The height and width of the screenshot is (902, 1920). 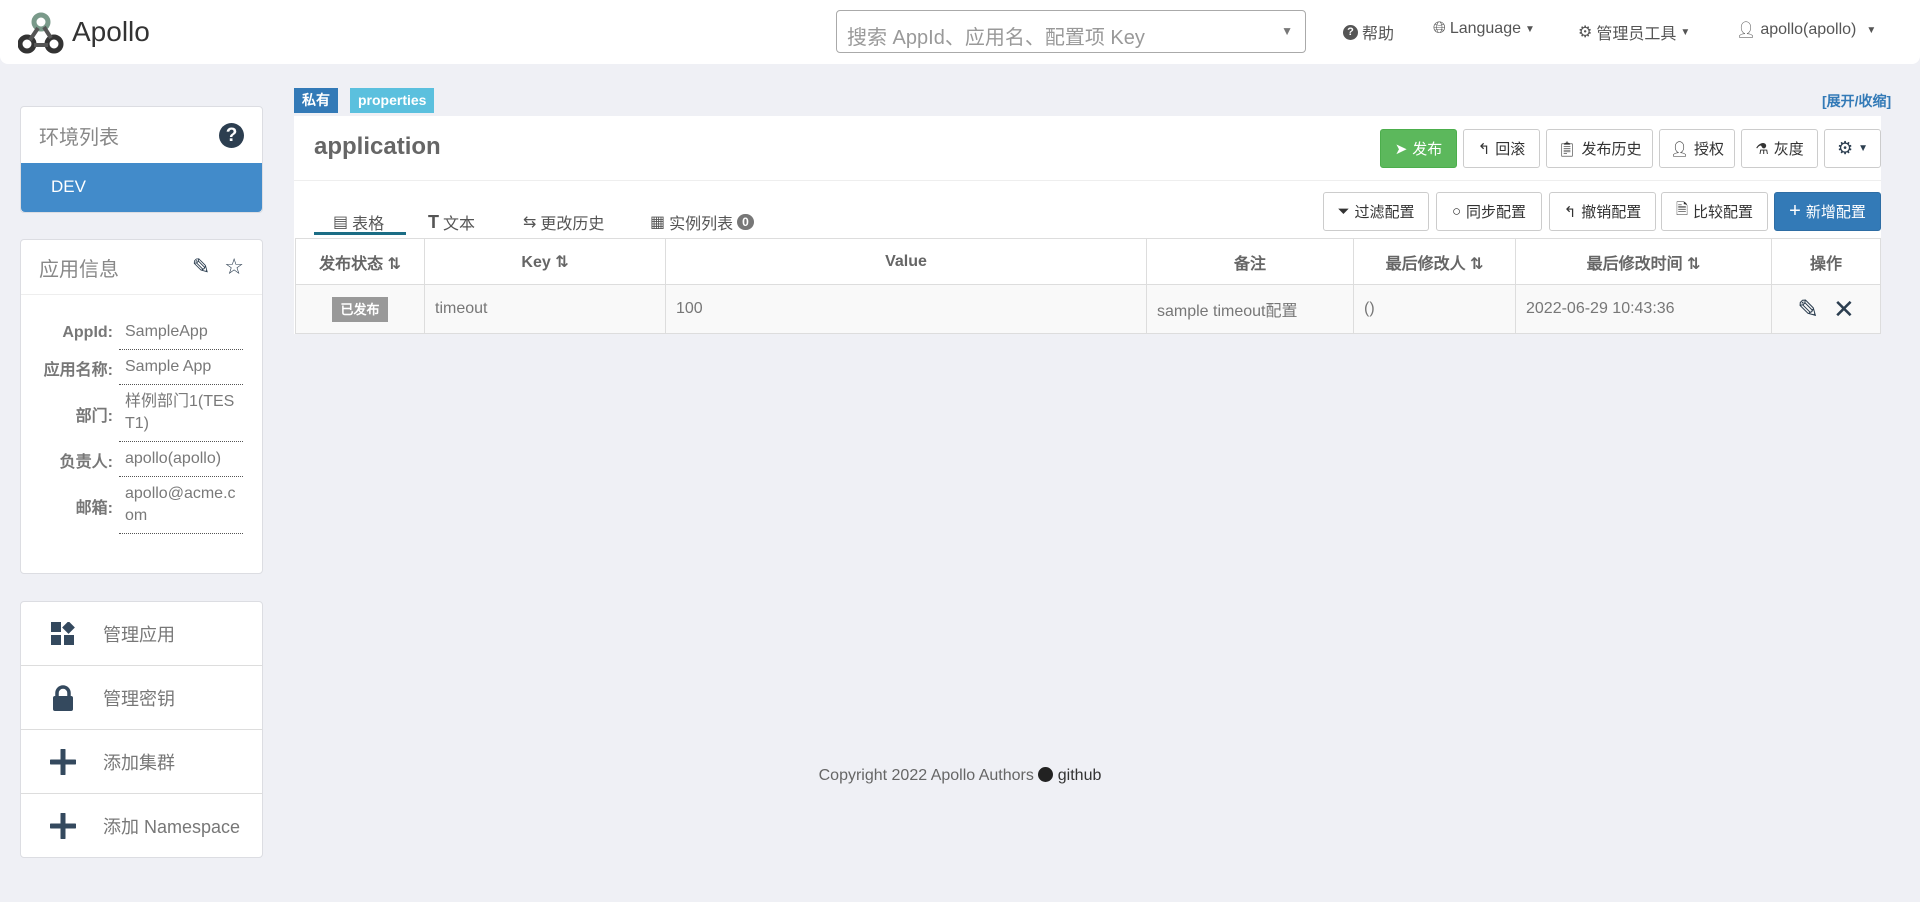 I want to click on menu-manage-app: 管理应用, so click(x=141, y=634).